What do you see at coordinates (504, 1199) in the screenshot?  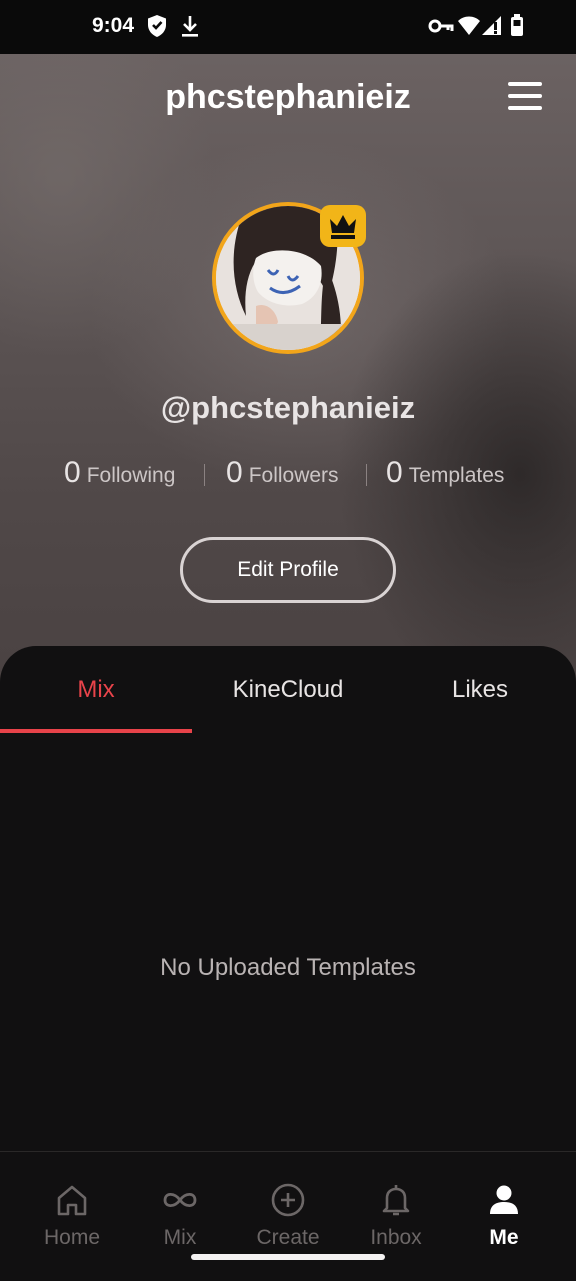 I see `person-icon` at bounding box center [504, 1199].